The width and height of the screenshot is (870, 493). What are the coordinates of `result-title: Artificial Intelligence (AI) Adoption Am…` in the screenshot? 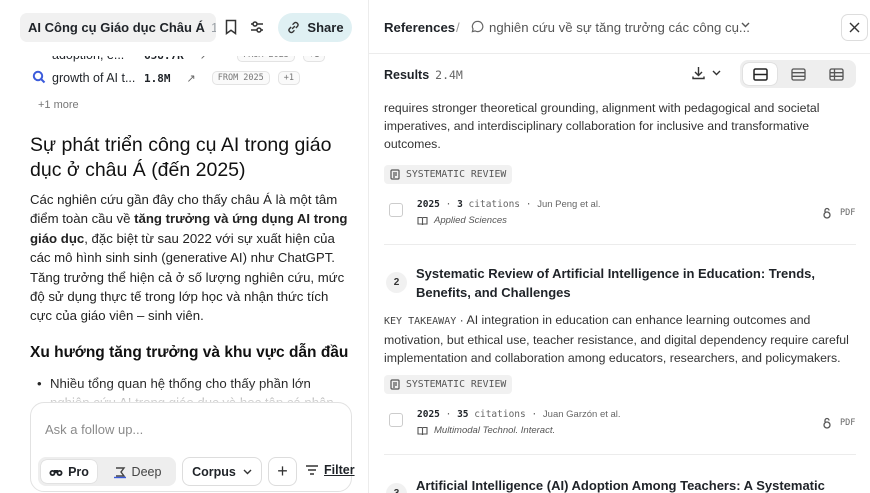 It's located at (636, 484).